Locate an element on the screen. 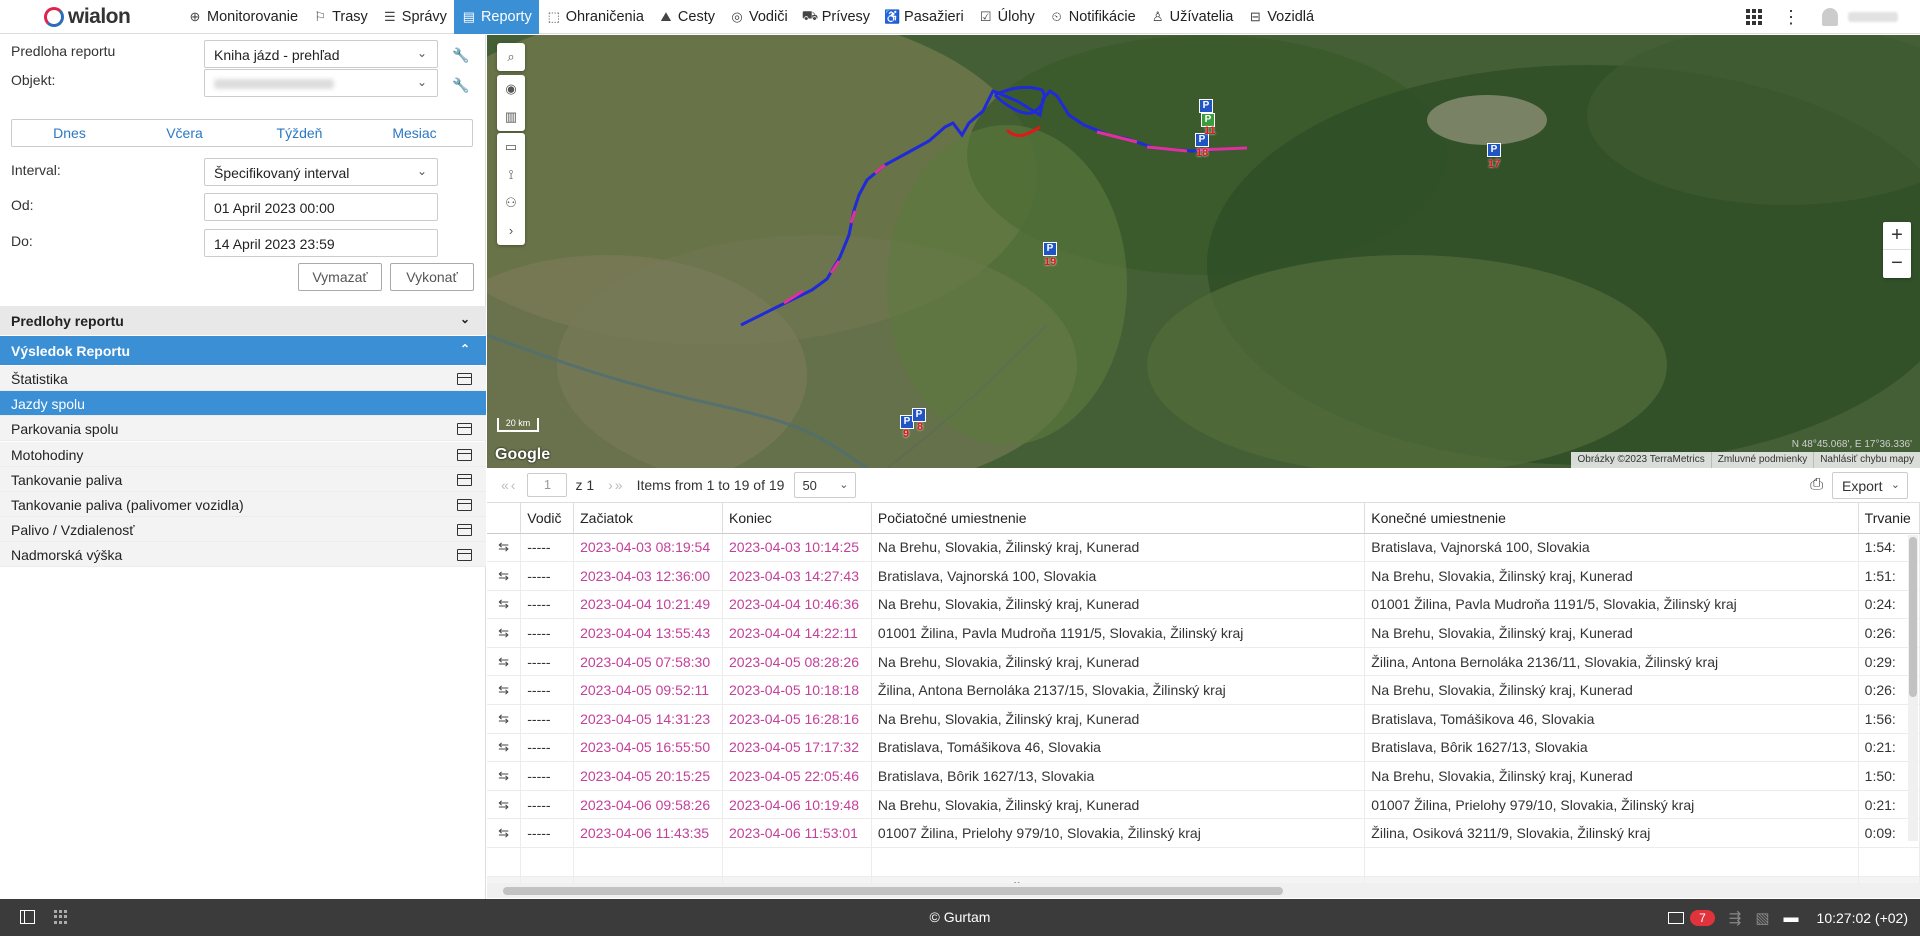  table-cell: 2023-04-04 13:55:43 is located at coordinates (648, 633).